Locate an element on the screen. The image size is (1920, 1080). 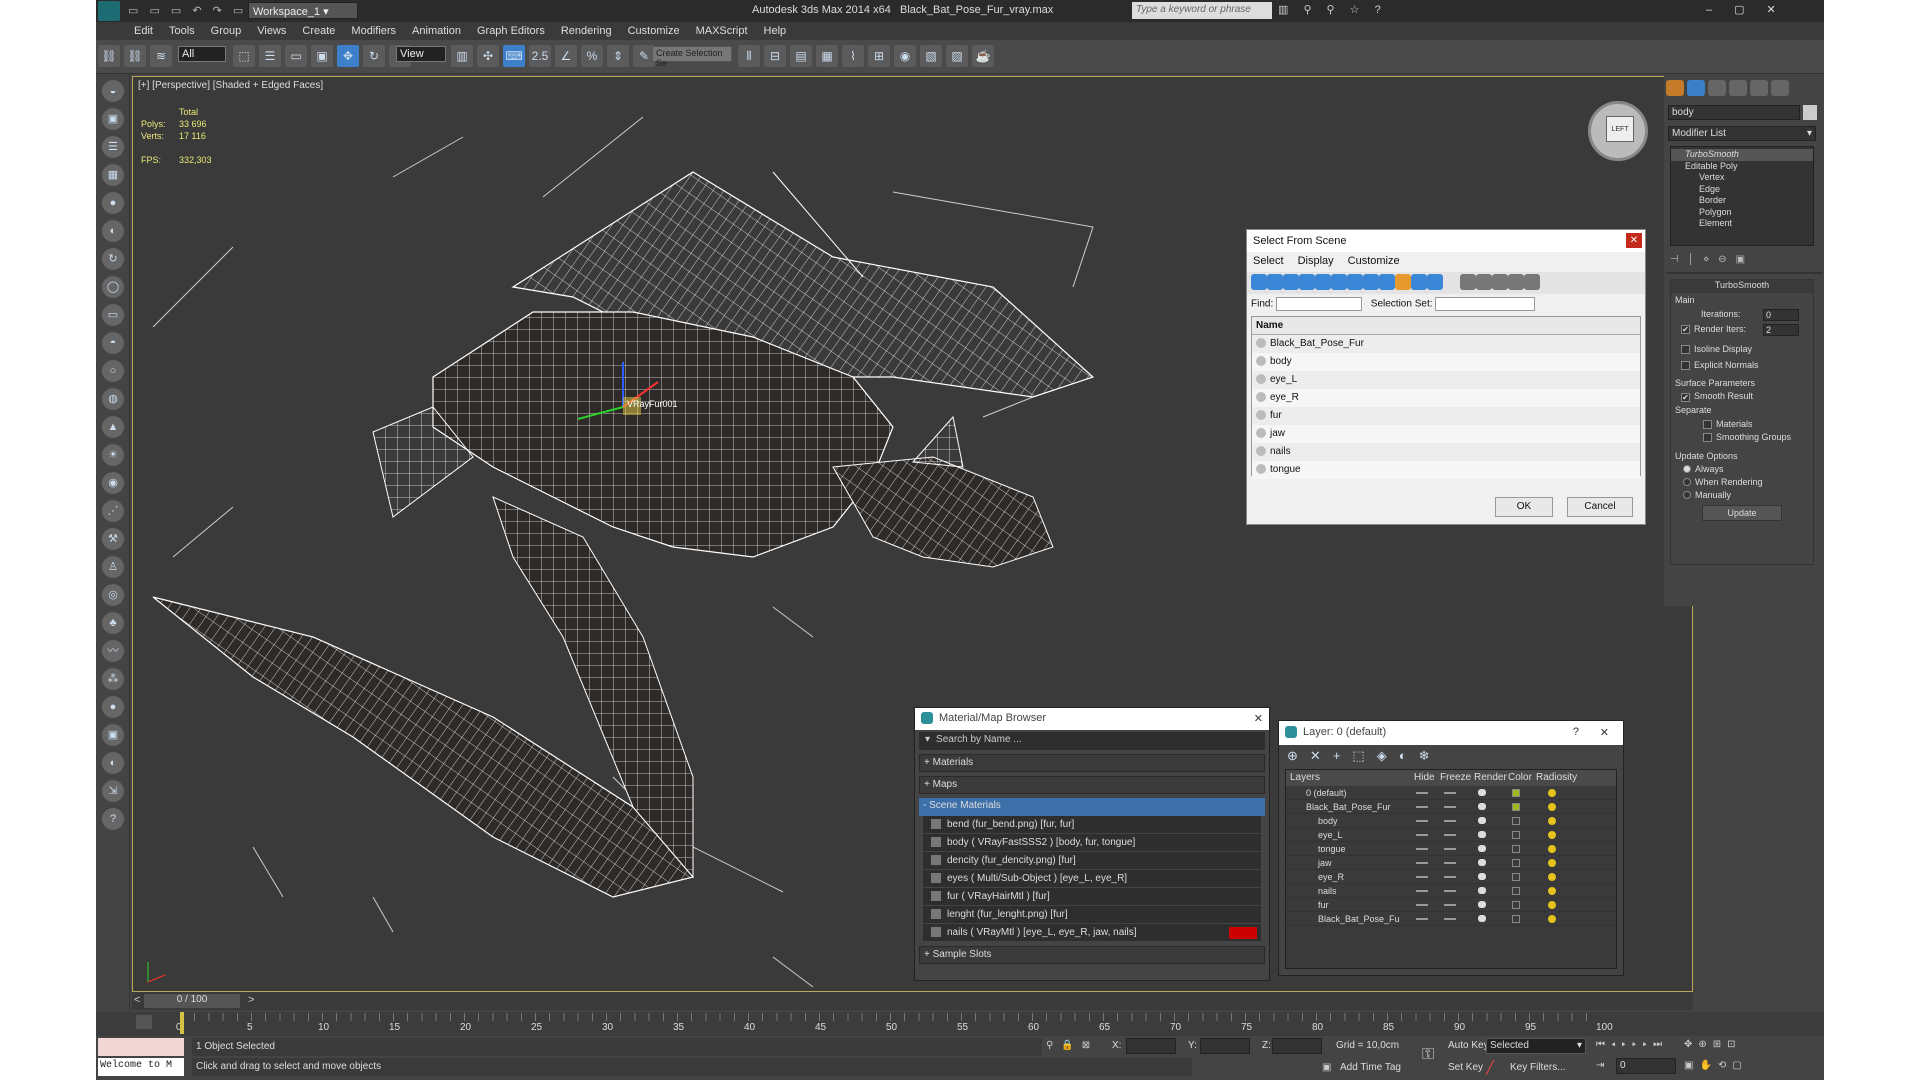
stack-editable-poly: Editable Poly is located at coordinates (1742, 167).